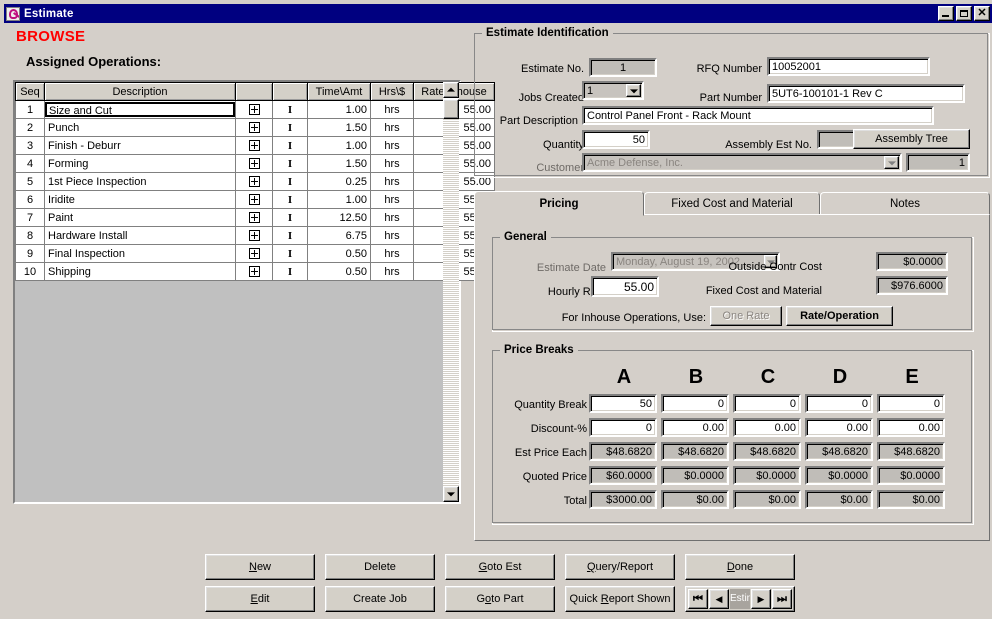 Image resolution: width=992 pixels, height=619 pixels. I want to click on cell-description: Paint, so click(140, 217).